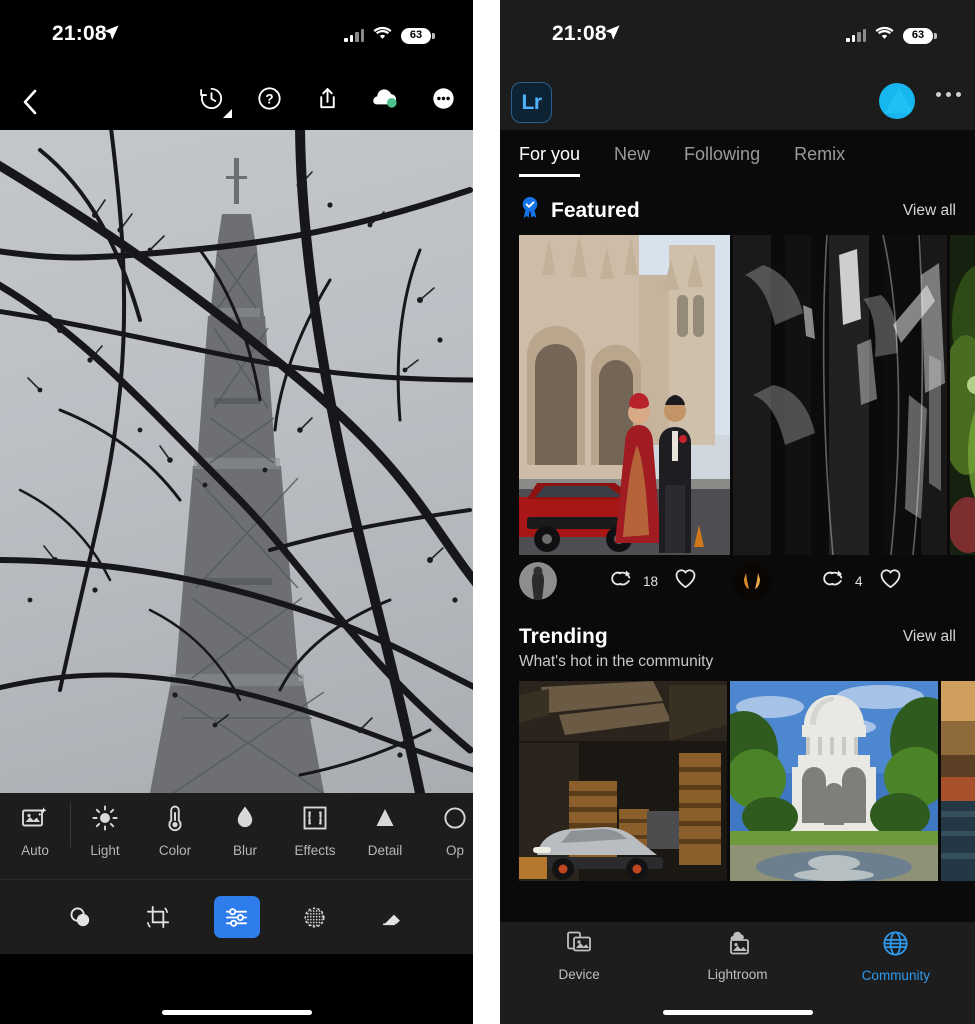  I want to click on community-header: Lr, so click(737, 101).